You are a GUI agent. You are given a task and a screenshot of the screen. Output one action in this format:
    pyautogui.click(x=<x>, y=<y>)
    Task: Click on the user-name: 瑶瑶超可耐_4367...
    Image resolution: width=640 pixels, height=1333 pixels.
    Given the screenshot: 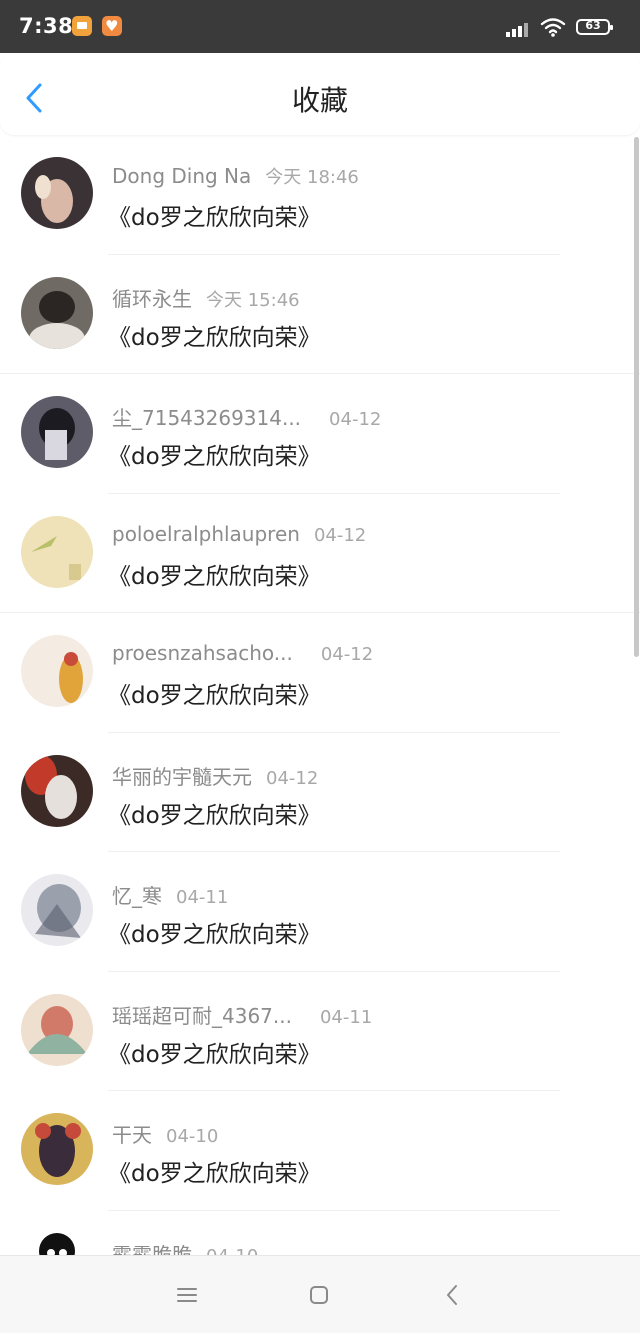 What is the action you would take?
    pyautogui.click(x=202, y=1016)
    